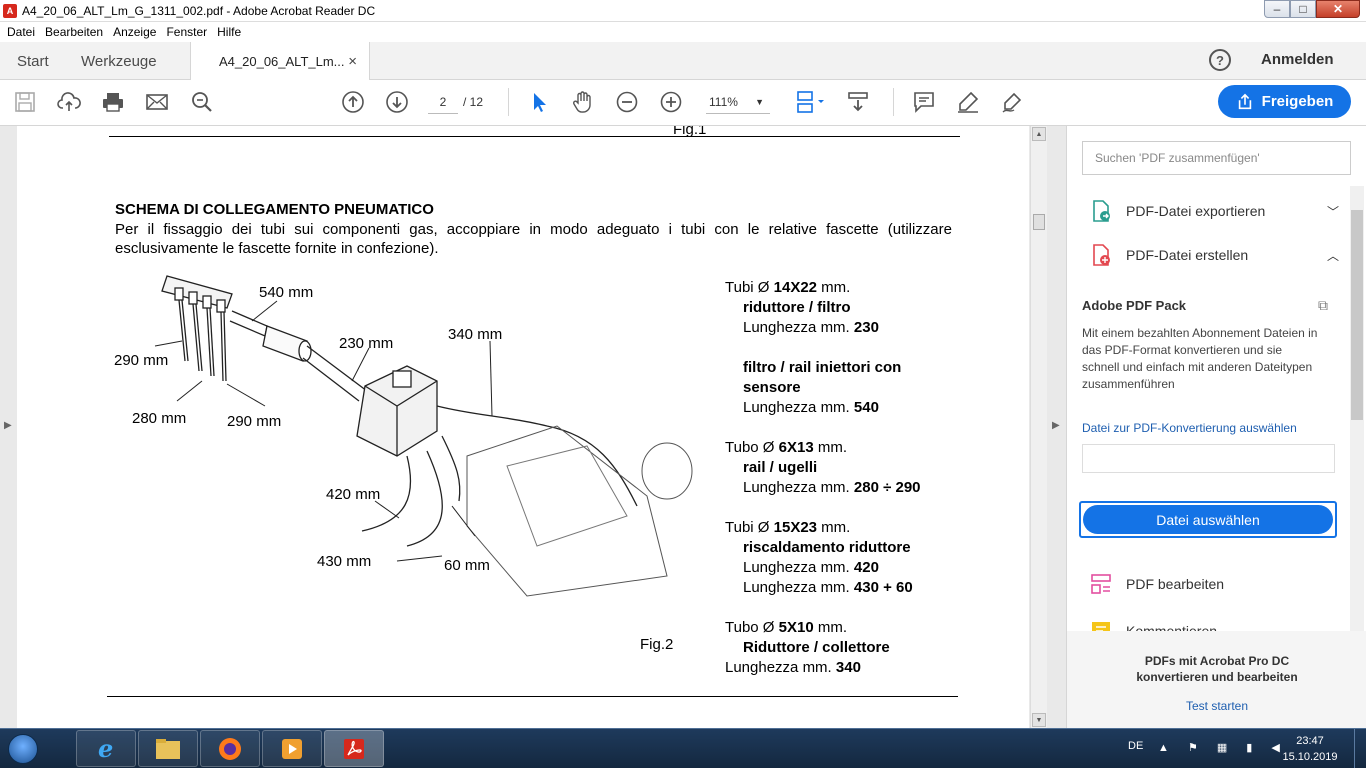 The image size is (1366, 768). What do you see at coordinates (1039, 720) in the screenshot?
I see `scroll-down-icon: ▼` at bounding box center [1039, 720].